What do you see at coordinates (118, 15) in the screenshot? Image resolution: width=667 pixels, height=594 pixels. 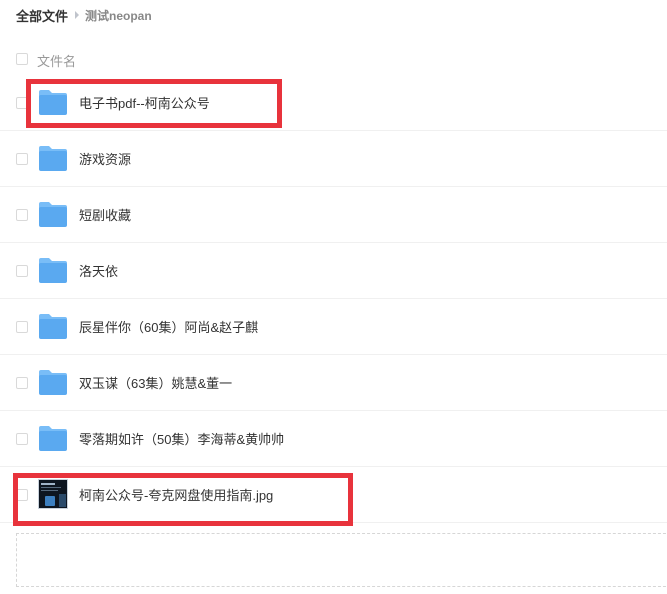 I see `breadcrumb-current: 测试neopan` at bounding box center [118, 15].